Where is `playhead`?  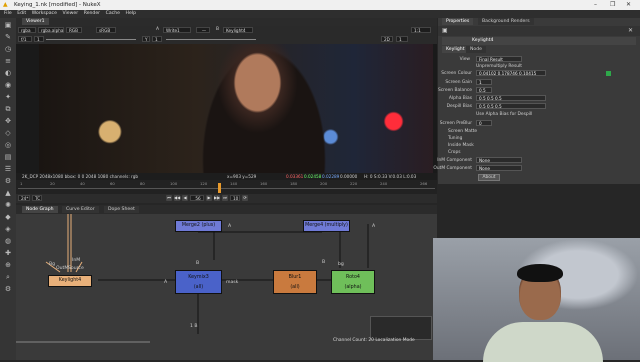
playhead is located at coordinates (219, 188).